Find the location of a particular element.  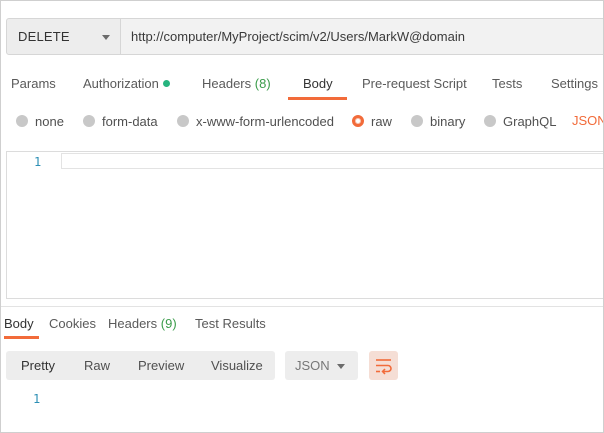

radio-form-data: form-data is located at coordinates (120, 121).